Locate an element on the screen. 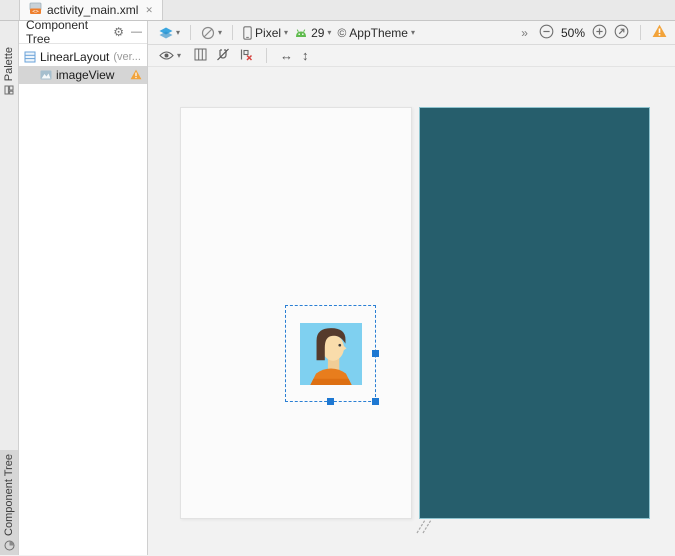  clear-constraints-icon is located at coordinates (246, 55).